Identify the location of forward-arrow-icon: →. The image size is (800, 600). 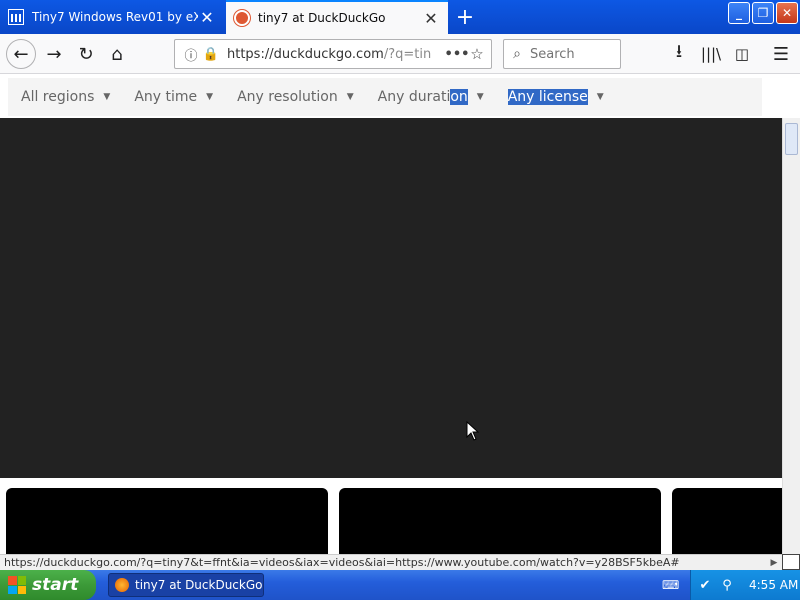
(54, 54).